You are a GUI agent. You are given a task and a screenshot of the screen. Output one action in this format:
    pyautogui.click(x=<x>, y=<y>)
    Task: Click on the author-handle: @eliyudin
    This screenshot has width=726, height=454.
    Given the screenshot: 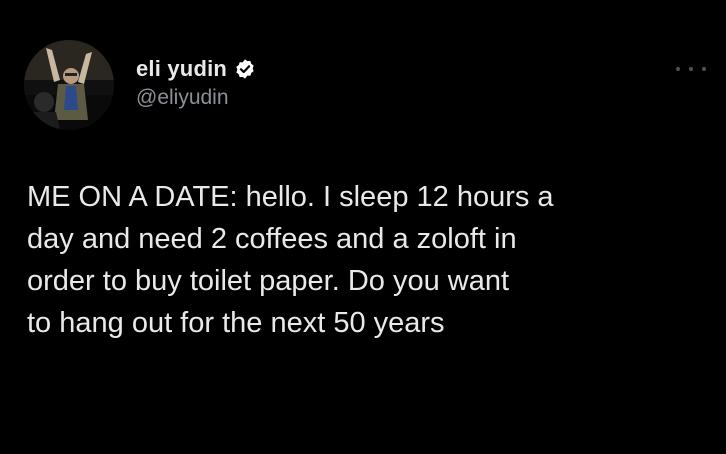 What is the action you would take?
    pyautogui.click(x=196, y=98)
    